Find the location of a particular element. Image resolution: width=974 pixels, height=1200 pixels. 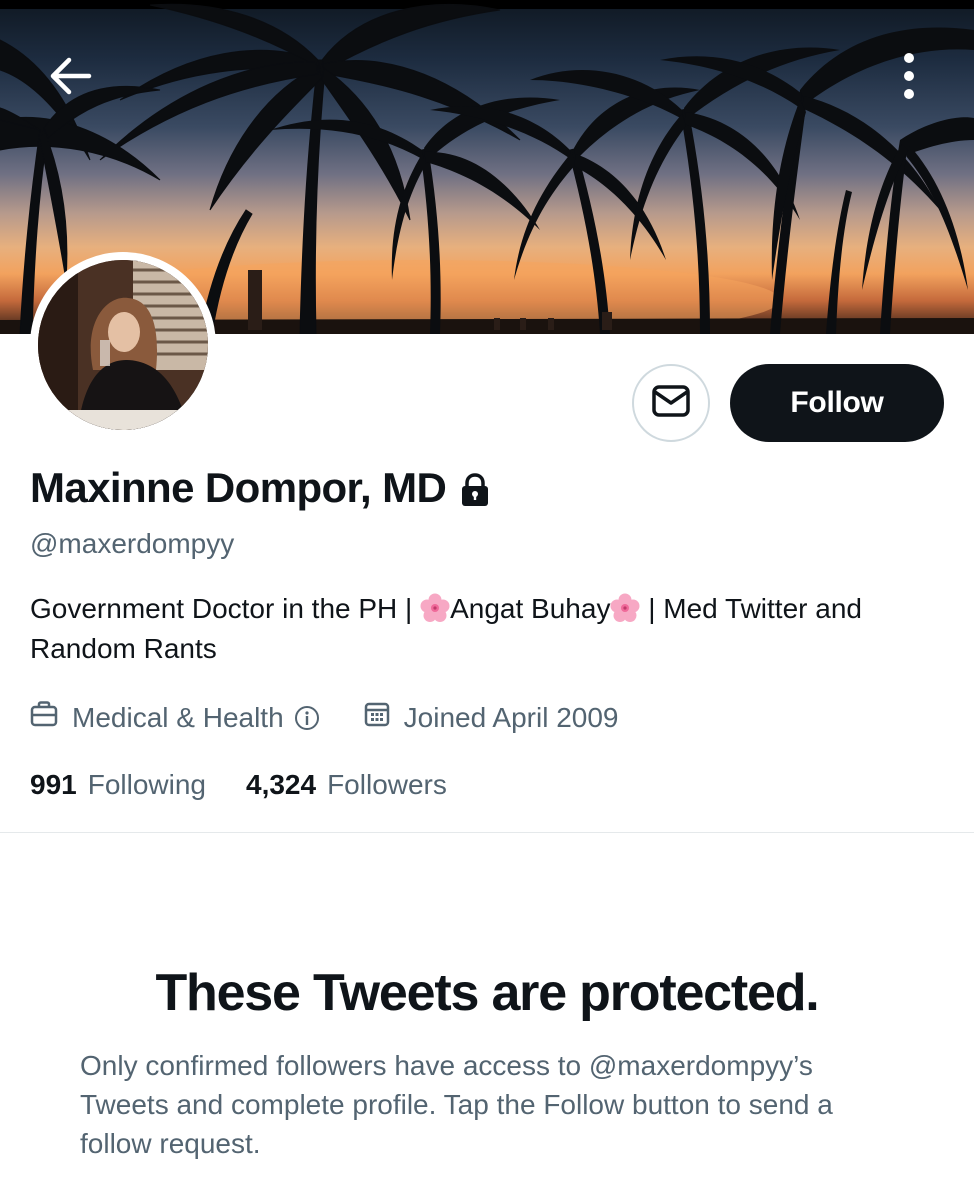

back-button is located at coordinates (70, 78).